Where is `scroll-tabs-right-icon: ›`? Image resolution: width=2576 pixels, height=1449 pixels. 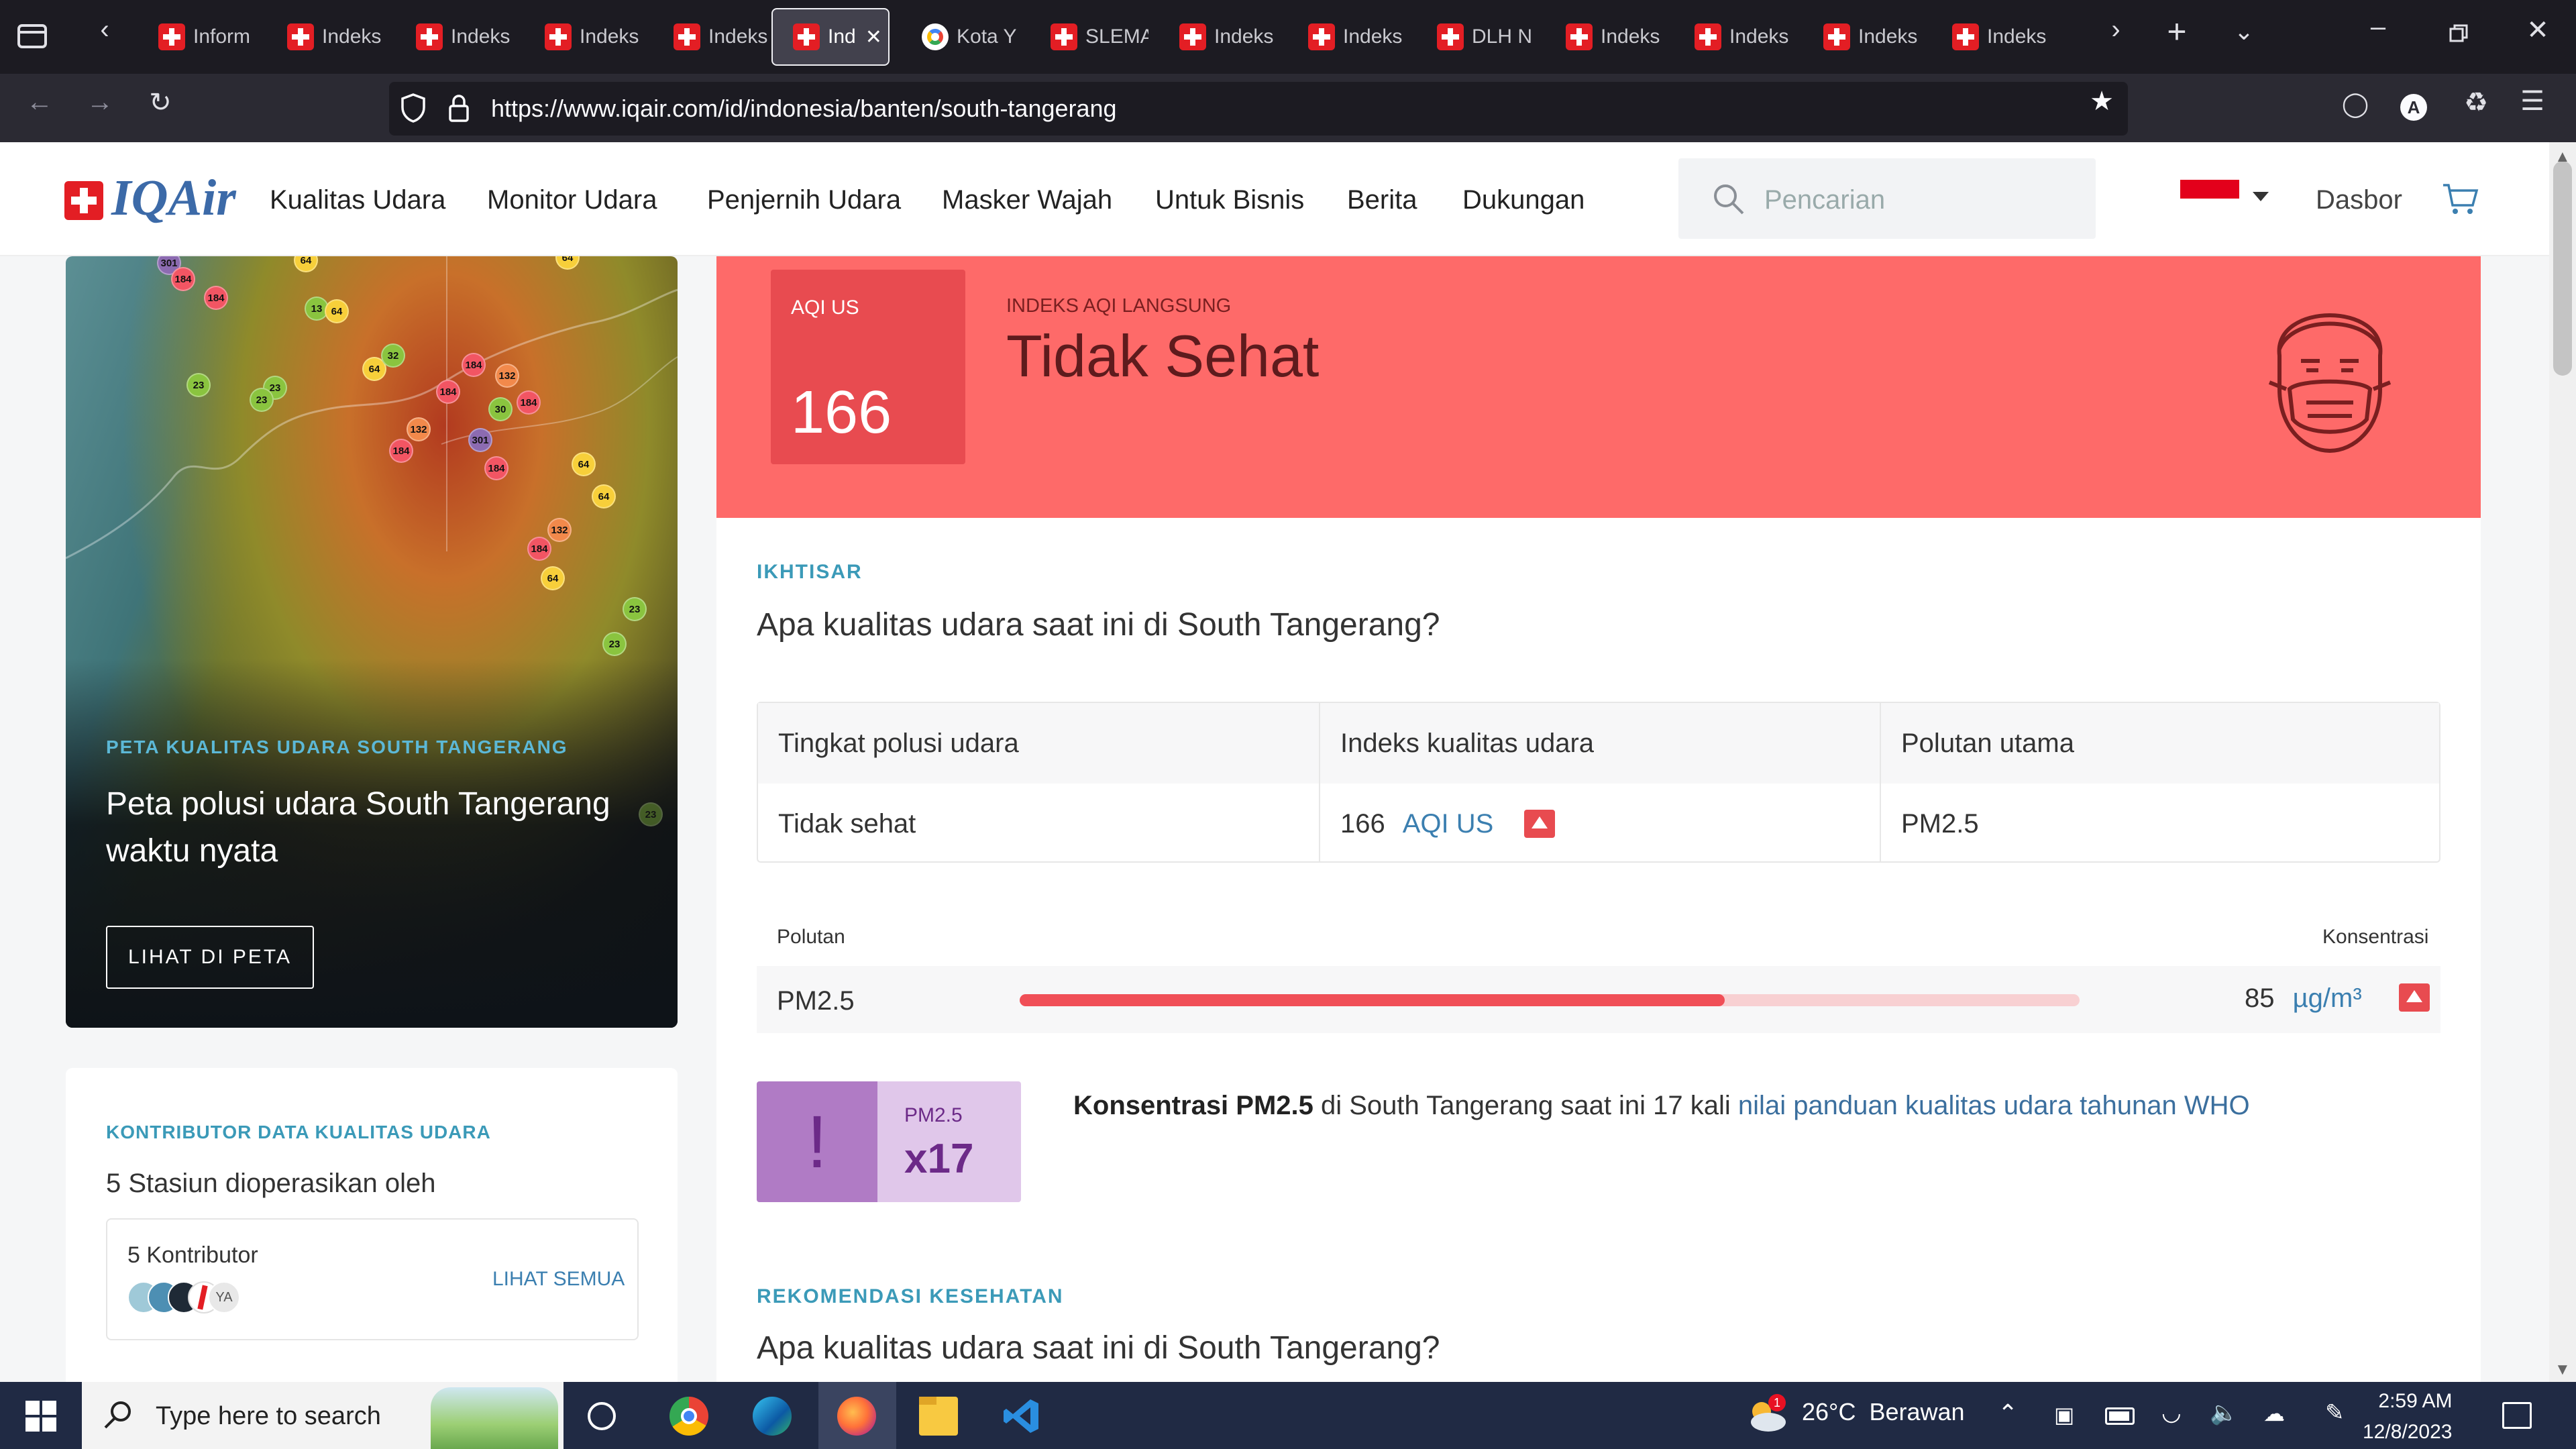
scroll-tabs-right-icon: › is located at coordinates (2115, 30).